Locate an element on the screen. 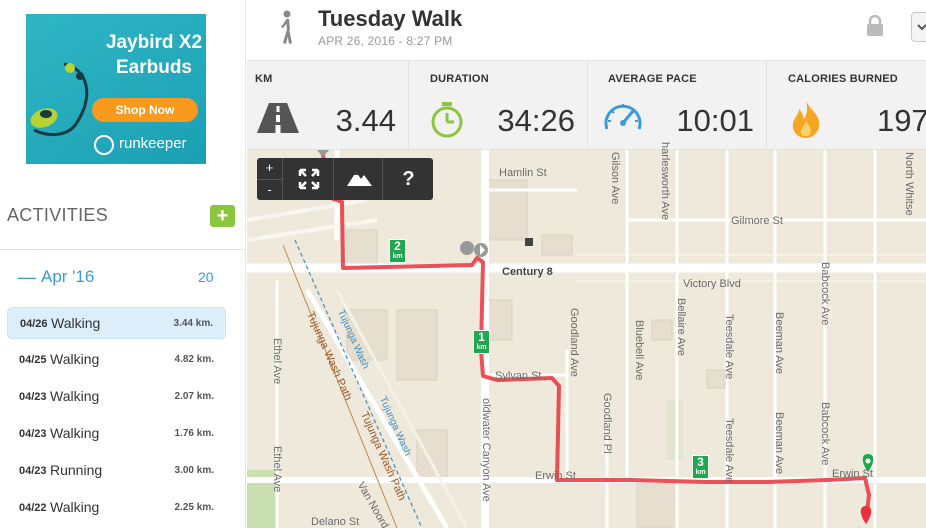 The width and height of the screenshot is (926, 528). flame-icon is located at coordinates (806, 119).